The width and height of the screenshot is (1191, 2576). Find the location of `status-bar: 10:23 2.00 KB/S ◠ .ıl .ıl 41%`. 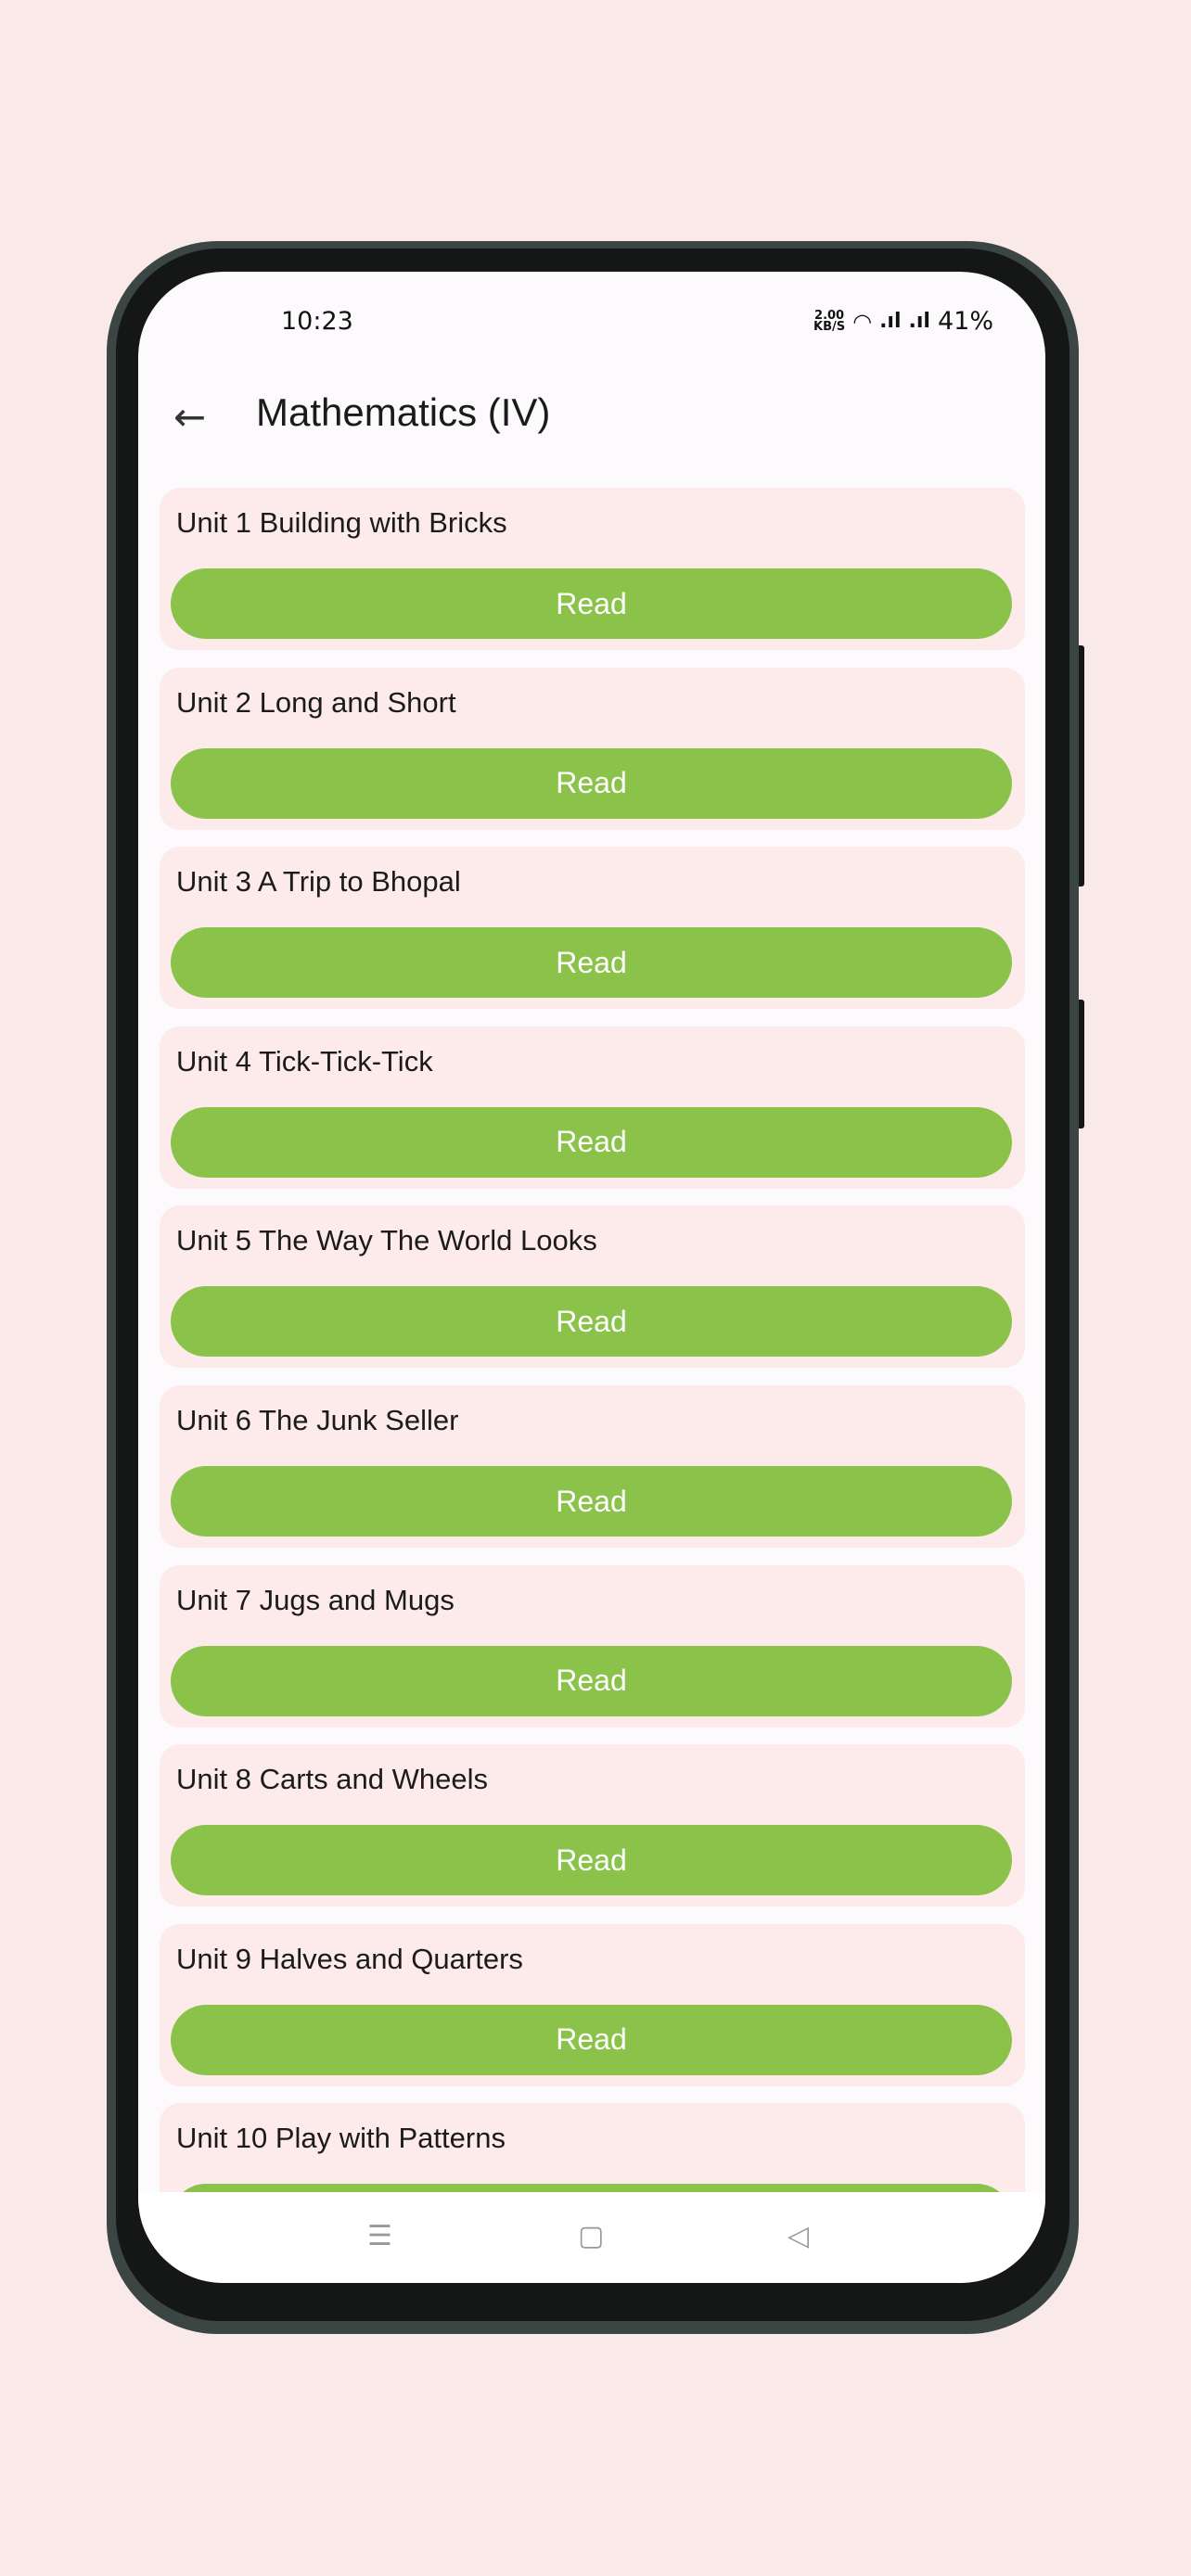

status-bar: 10:23 2.00 KB/S ◠ .ıl .ıl 41% is located at coordinates (591, 326).